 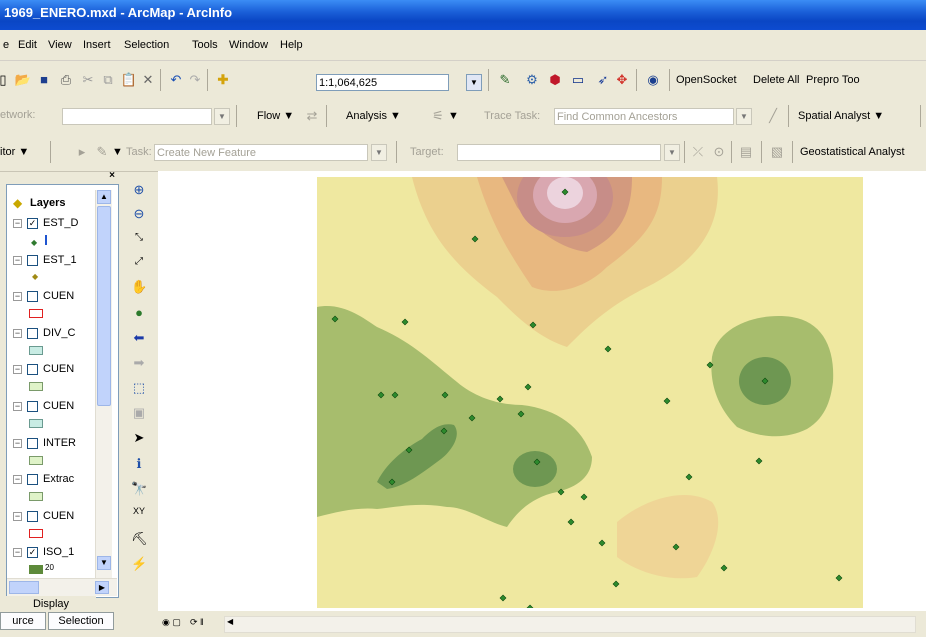 I want to click on fixed-zoom-out-icon: ⤢, so click(x=139, y=262).